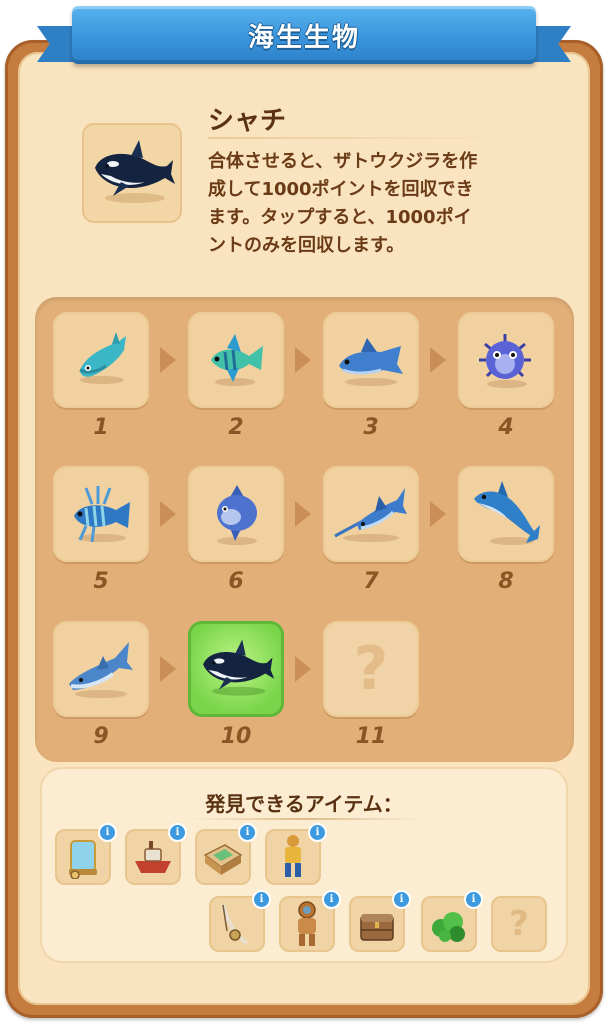  What do you see at coordinates (340, 217) in the screenshot?
I see `description-line: ます。タップすると、1000ポイ` at bounding box center [340, 217].